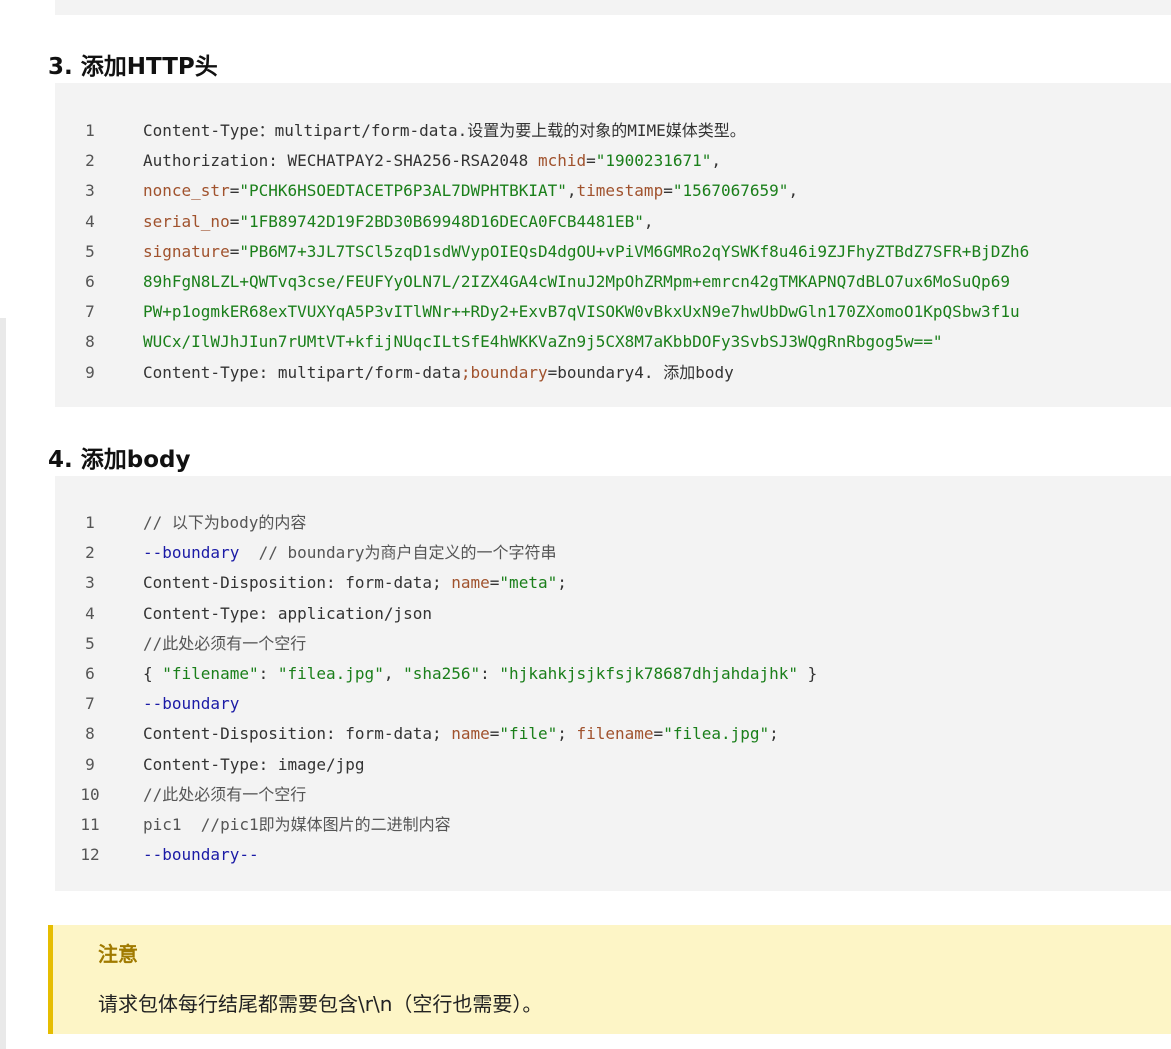  I want to click on code-token: "1567067659", so click(730, 191).